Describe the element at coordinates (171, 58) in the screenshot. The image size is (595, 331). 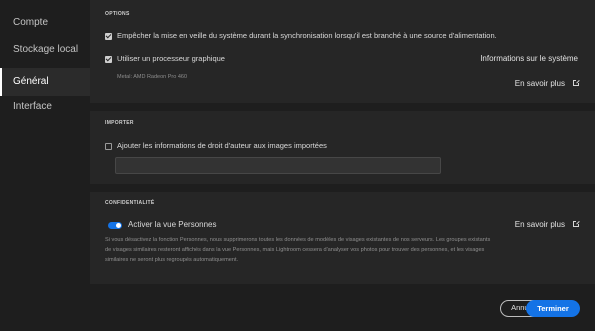
I see `use-gpu-label: Utiliser un processeur graphique` at that location.